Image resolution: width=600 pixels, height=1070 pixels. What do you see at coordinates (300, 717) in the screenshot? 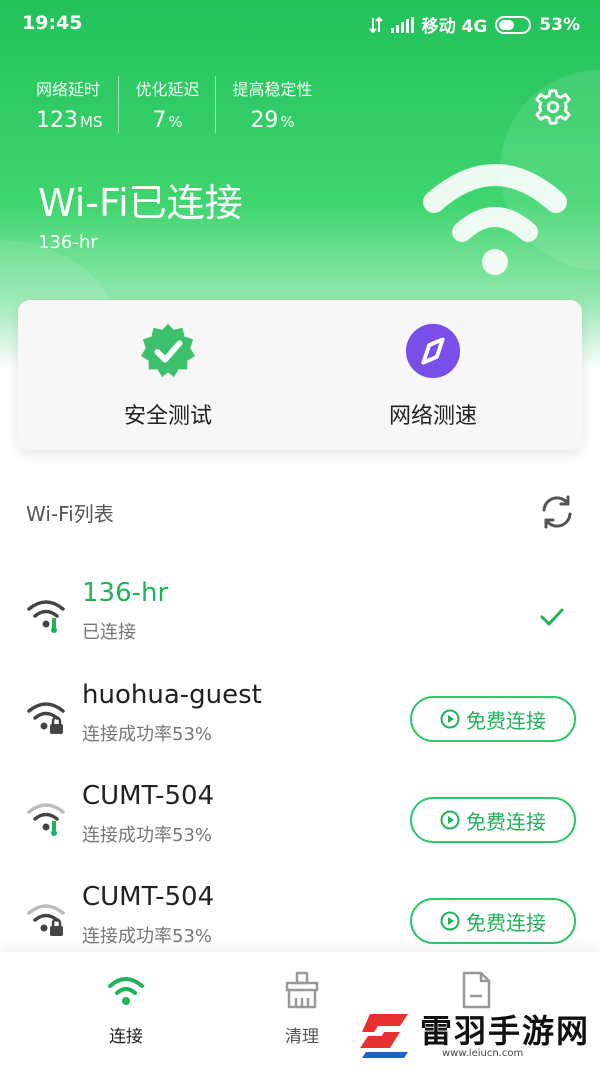
I see `wifi-list-item: huohua-guest 连接成功率53% 免费连接` at bounding box center [300, 717].